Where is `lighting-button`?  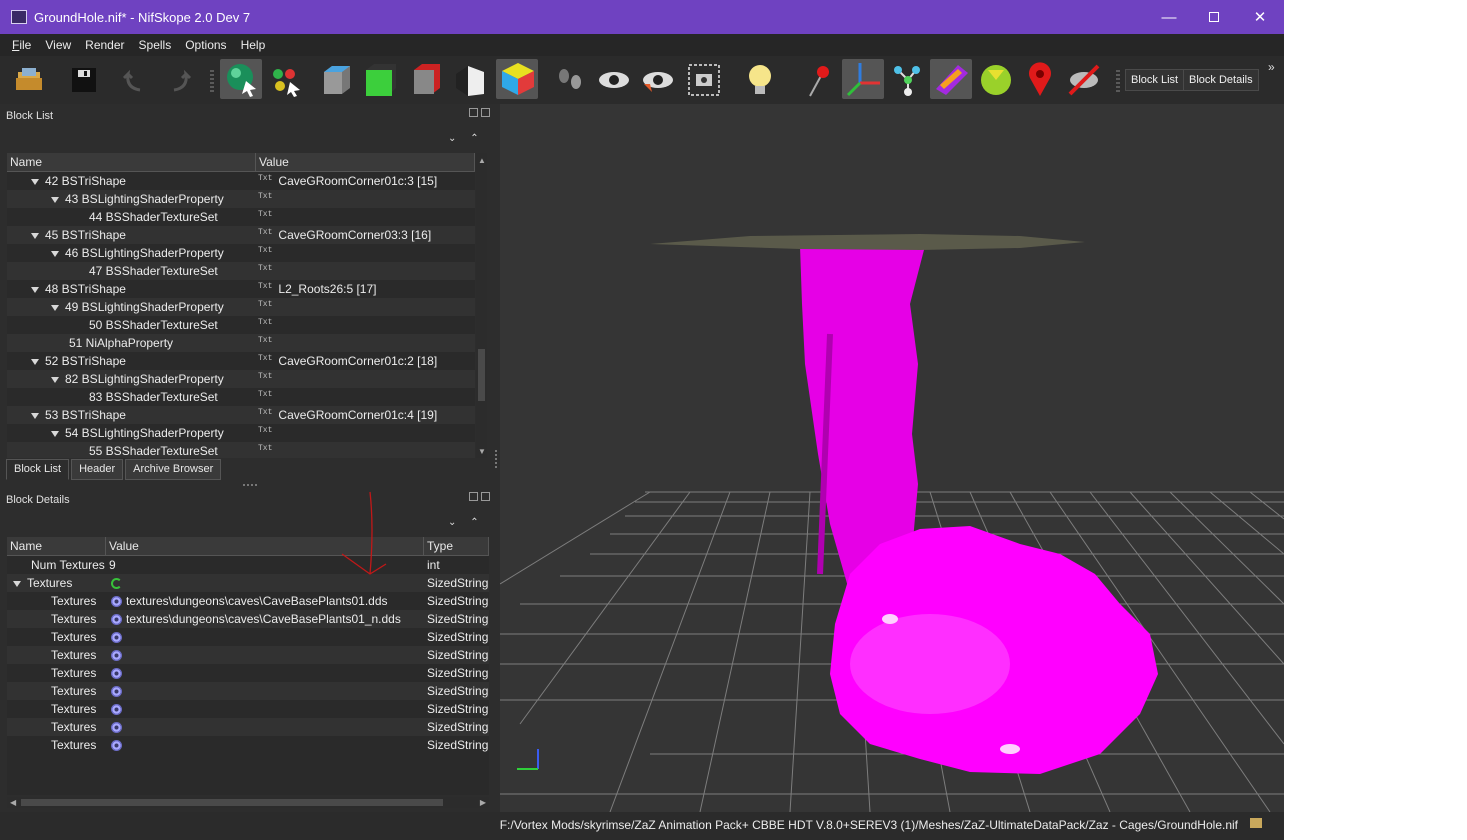 lighting-button is located at coordinates (760, 80).